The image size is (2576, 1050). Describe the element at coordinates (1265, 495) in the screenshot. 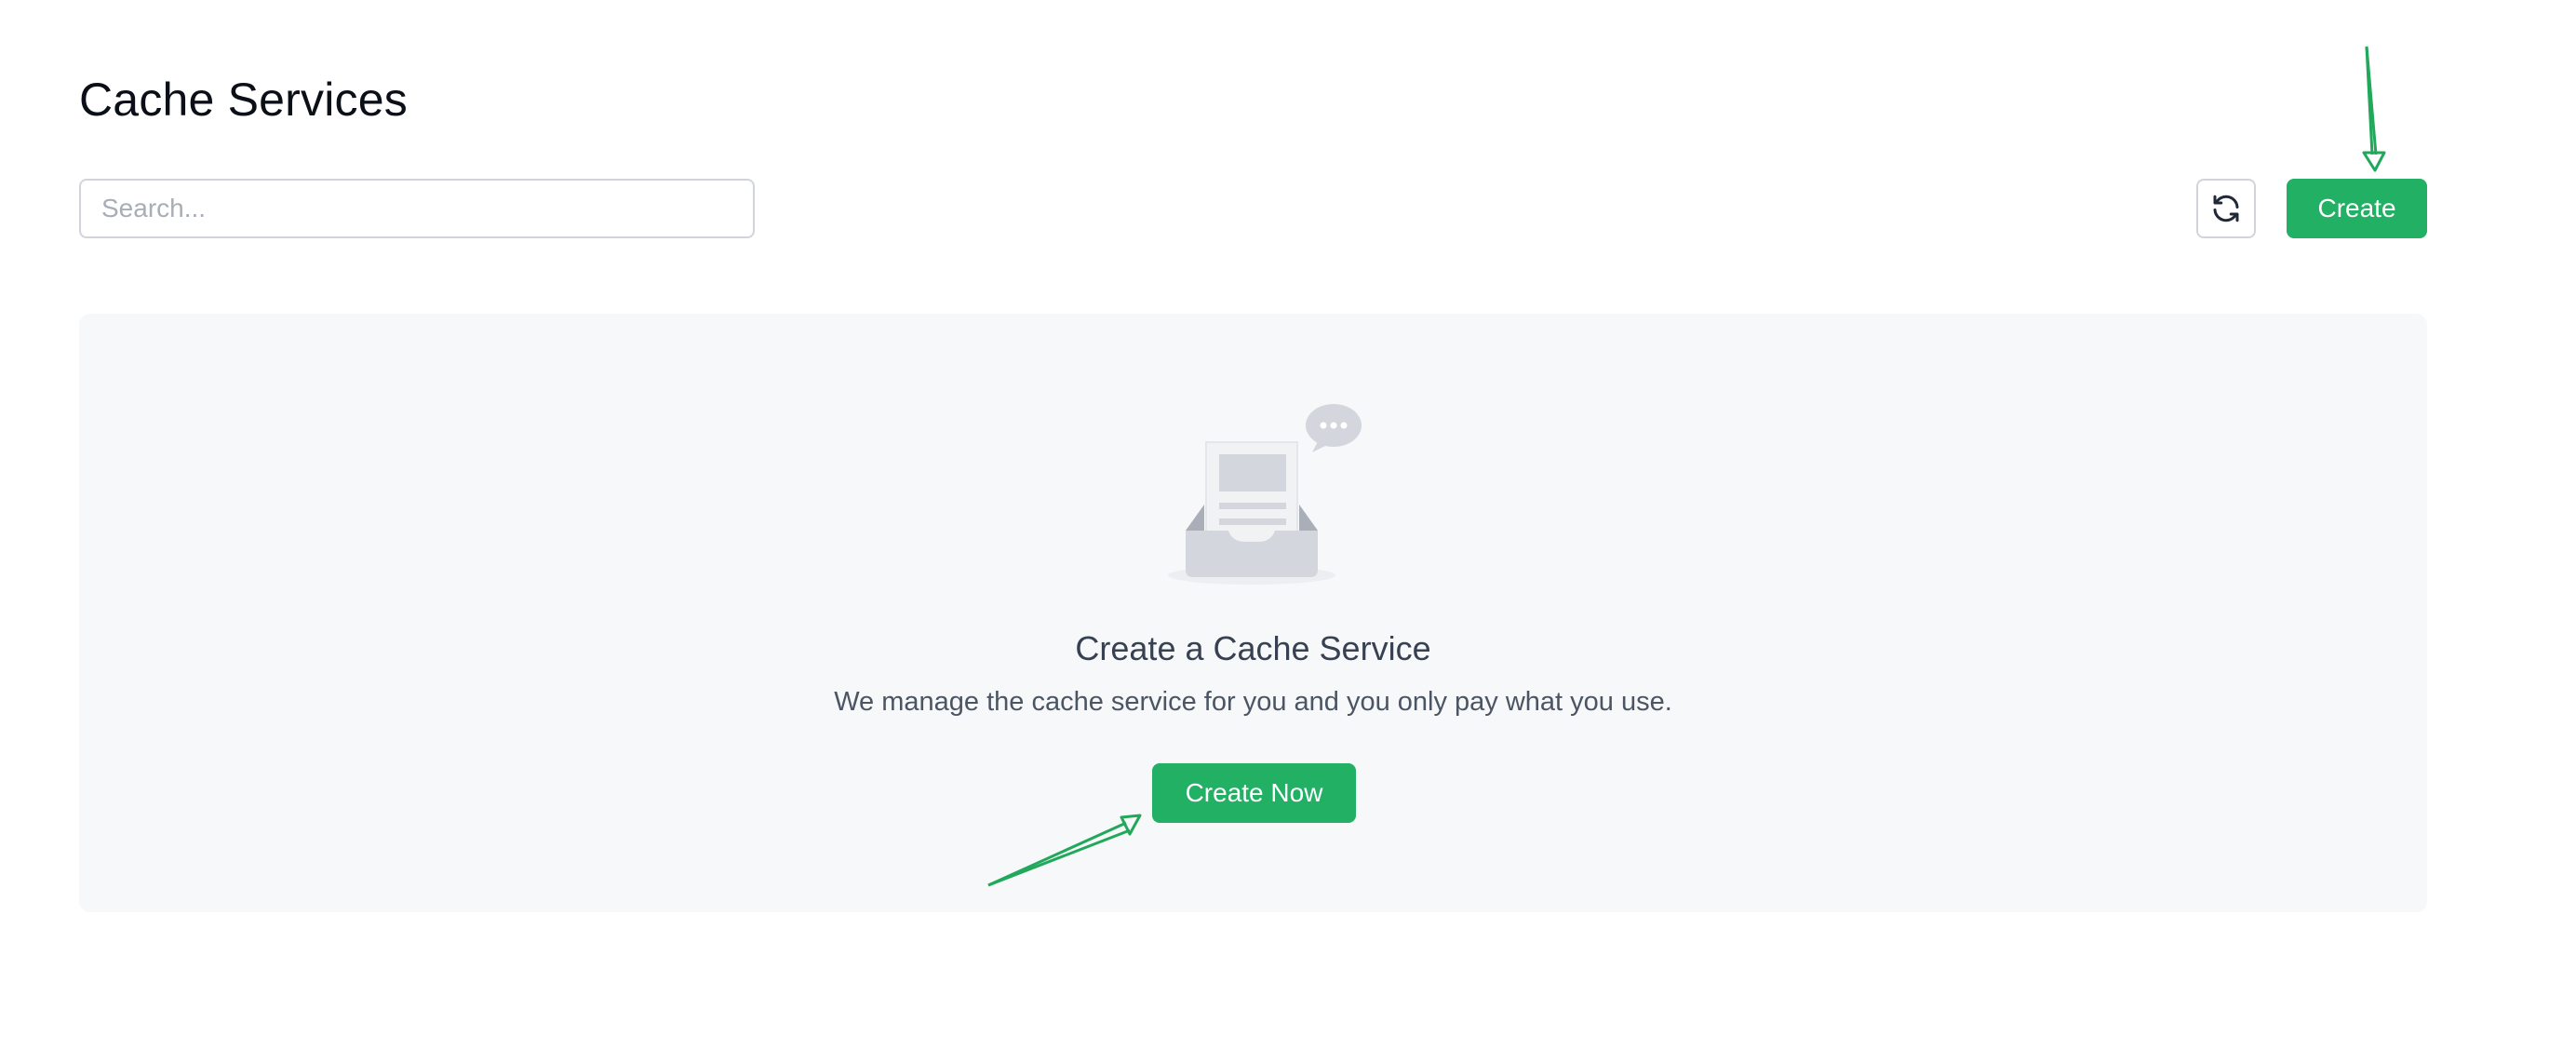

I see `empty-inbox-icon` at that location.